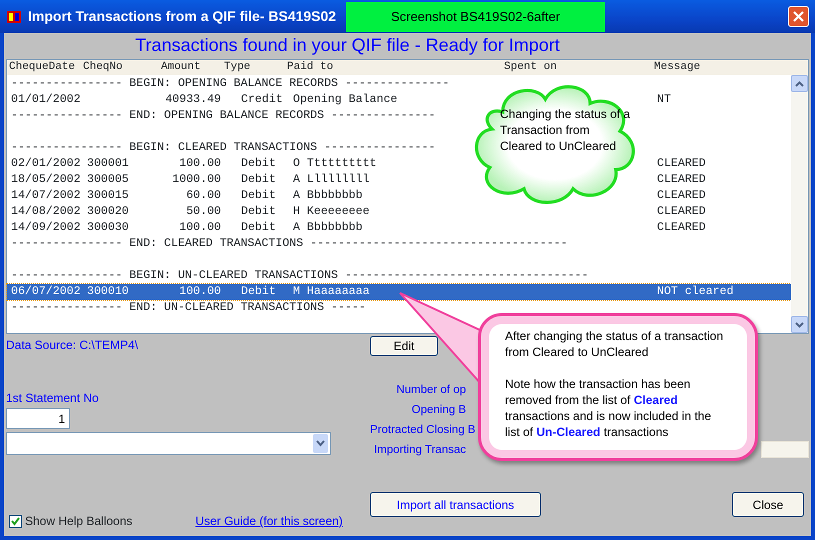  What do you see at coordinates (289, 244) in the screenshot?
I see `section-divider-text: ---------------- END: CLEARED TRANSACTIONS -------------------------------------` at bounding box center [289, 244].